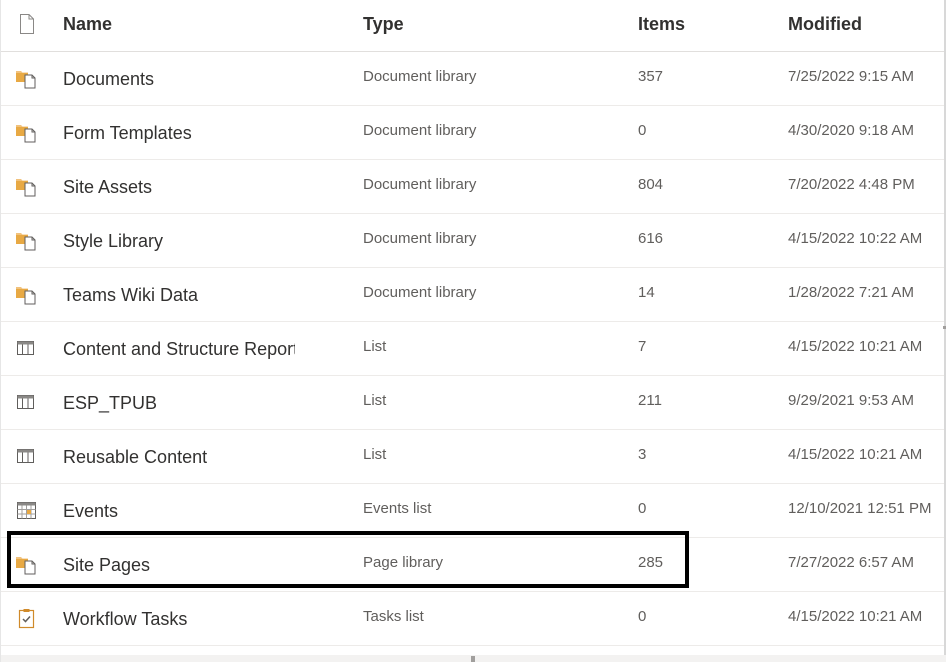 The height and width of the screenshot is (662, 946). What do you see at coordinates (179, 133) in the screenshot?
I see `row-name-link: Form Templates` at bounding box center [179, 133].